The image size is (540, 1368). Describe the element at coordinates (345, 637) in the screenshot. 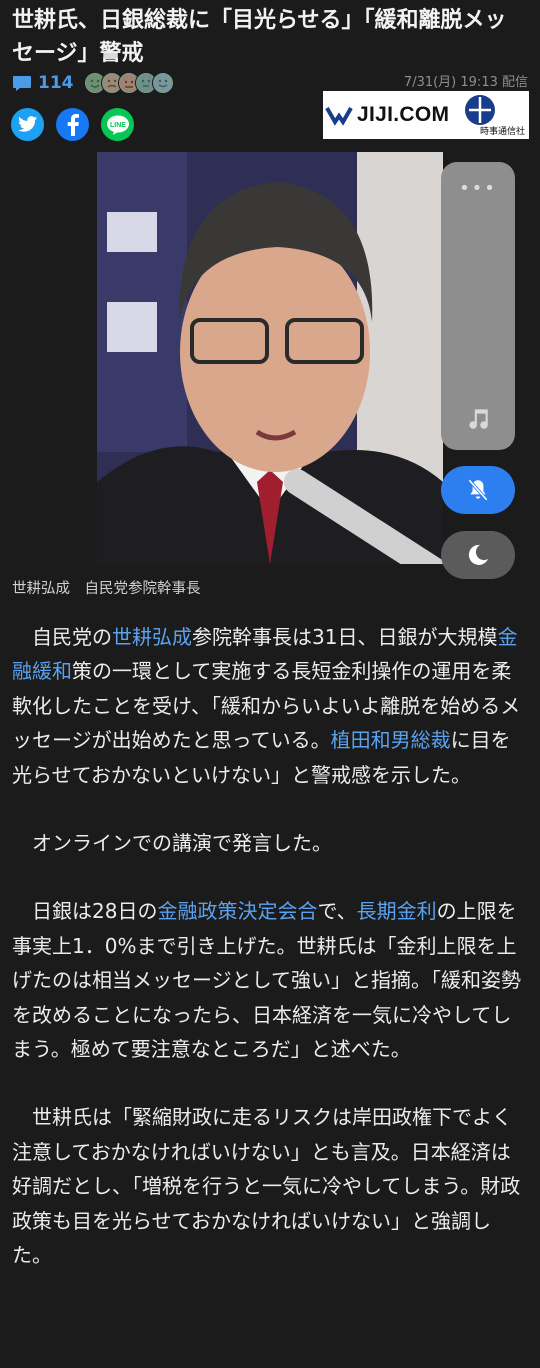

I see `text: 参院幹事長は31日、日銀が大規模` at that location.